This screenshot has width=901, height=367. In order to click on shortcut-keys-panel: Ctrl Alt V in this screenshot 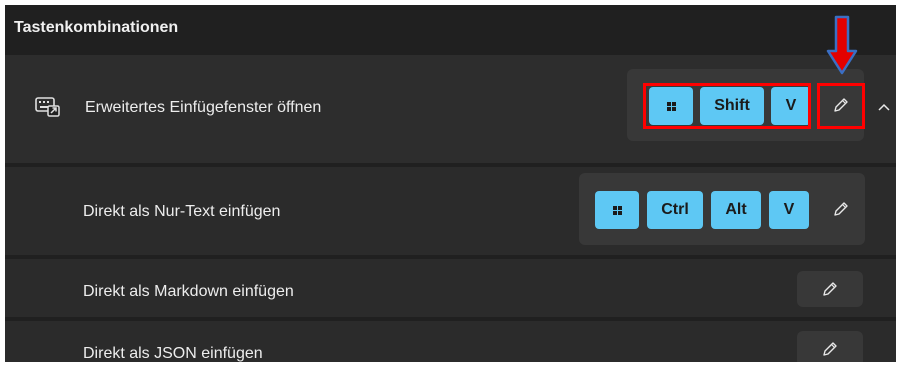, I will do `click(722, 209)`.